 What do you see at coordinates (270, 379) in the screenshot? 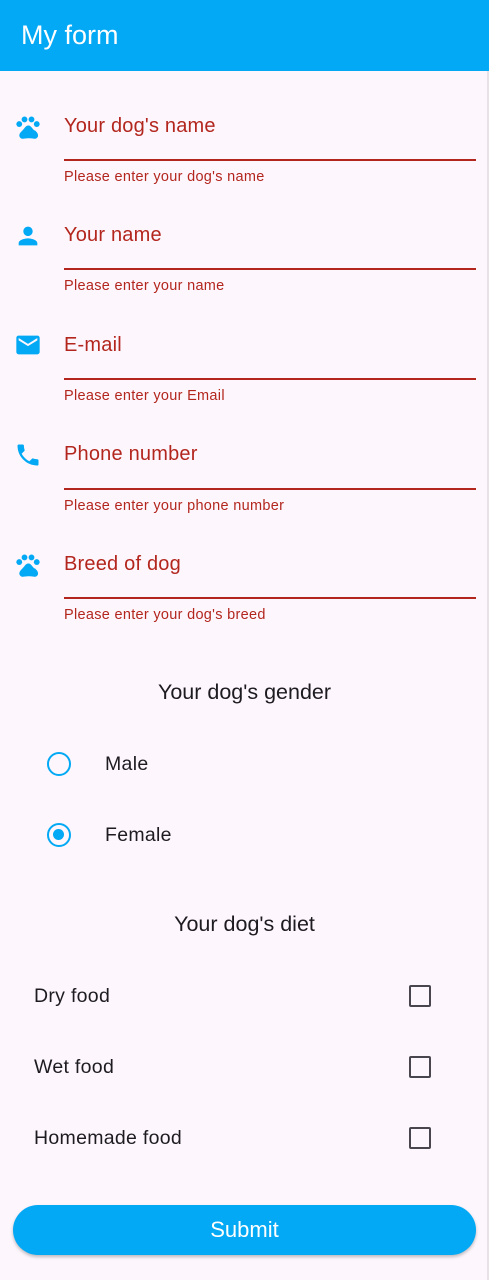
I see `email-underline` at bounding box center [270, 379].